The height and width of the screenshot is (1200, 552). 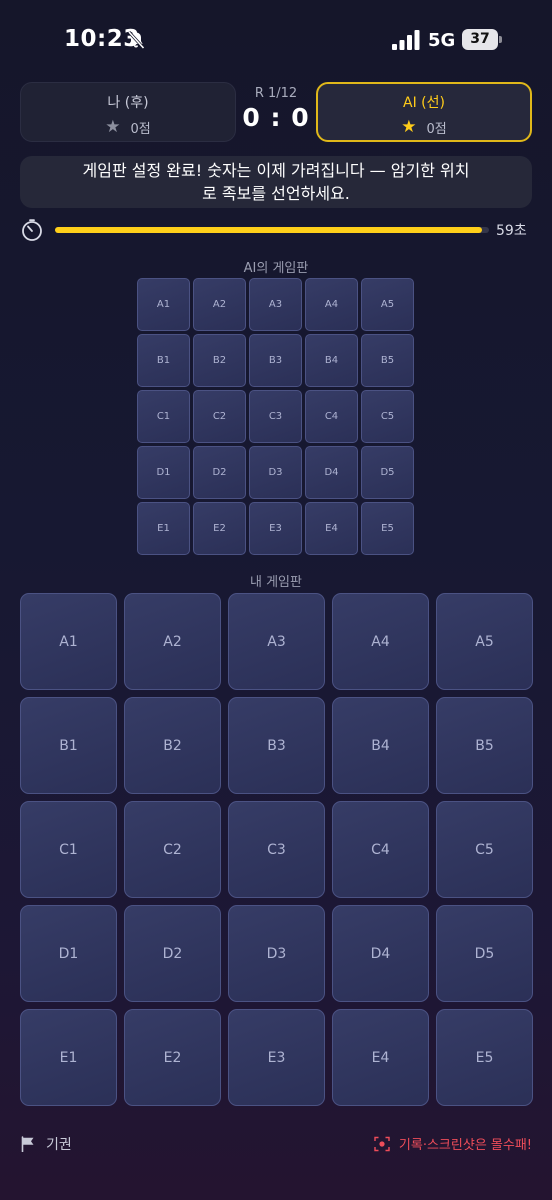 What do you see at coordinates (275, 304) in the screenshot?
I see `ai-board-cell-a3: A3` at bounding box center [275, 304].